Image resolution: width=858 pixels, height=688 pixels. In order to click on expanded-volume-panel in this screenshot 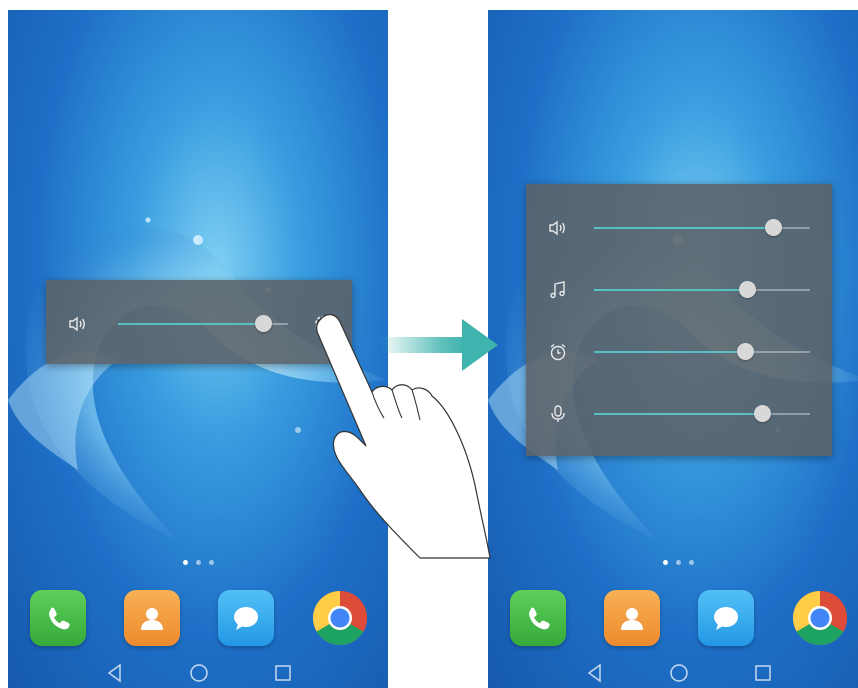, I will do `click(679, 320)`.